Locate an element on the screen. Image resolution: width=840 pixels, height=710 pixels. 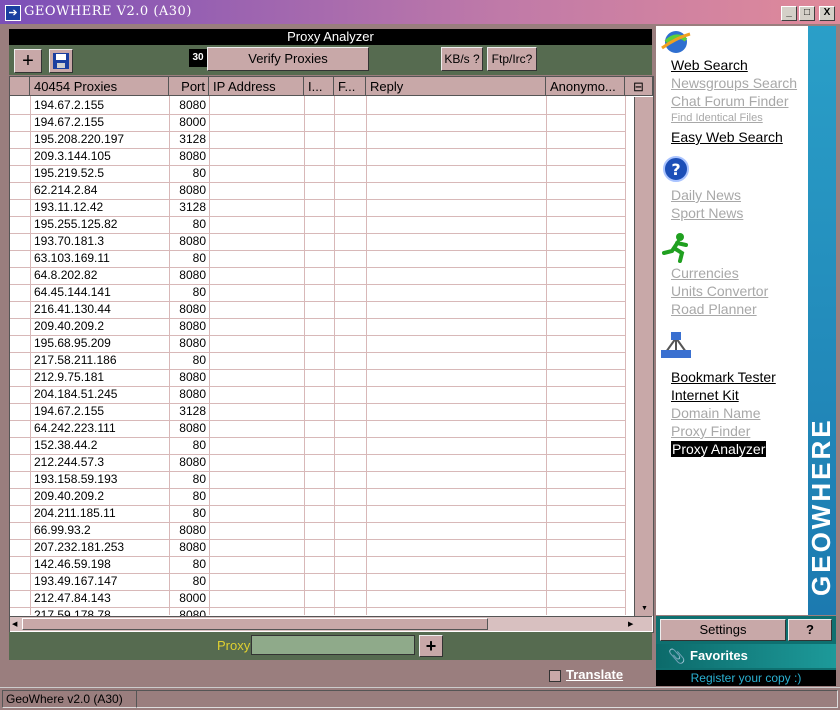
register-link: Register your copy :) is located at coordinates (746, 678).